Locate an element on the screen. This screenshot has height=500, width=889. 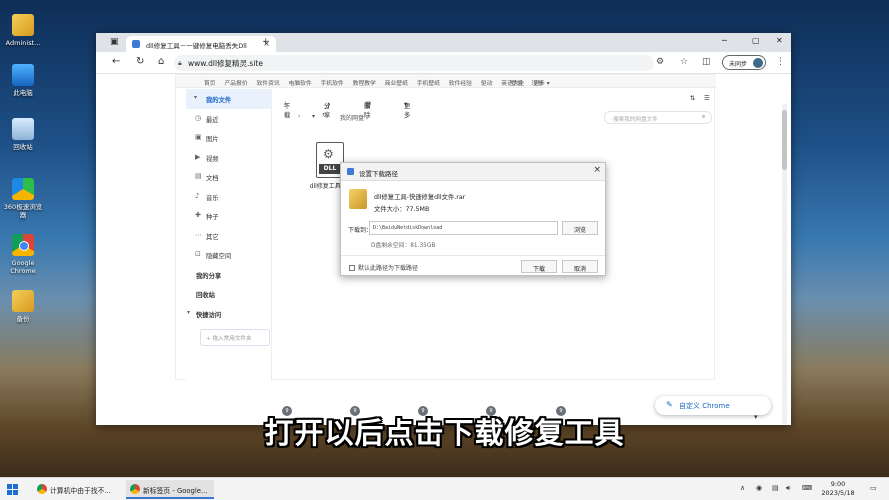
path-dropdown-icon: ▾ is located at coordinates (313, 116).